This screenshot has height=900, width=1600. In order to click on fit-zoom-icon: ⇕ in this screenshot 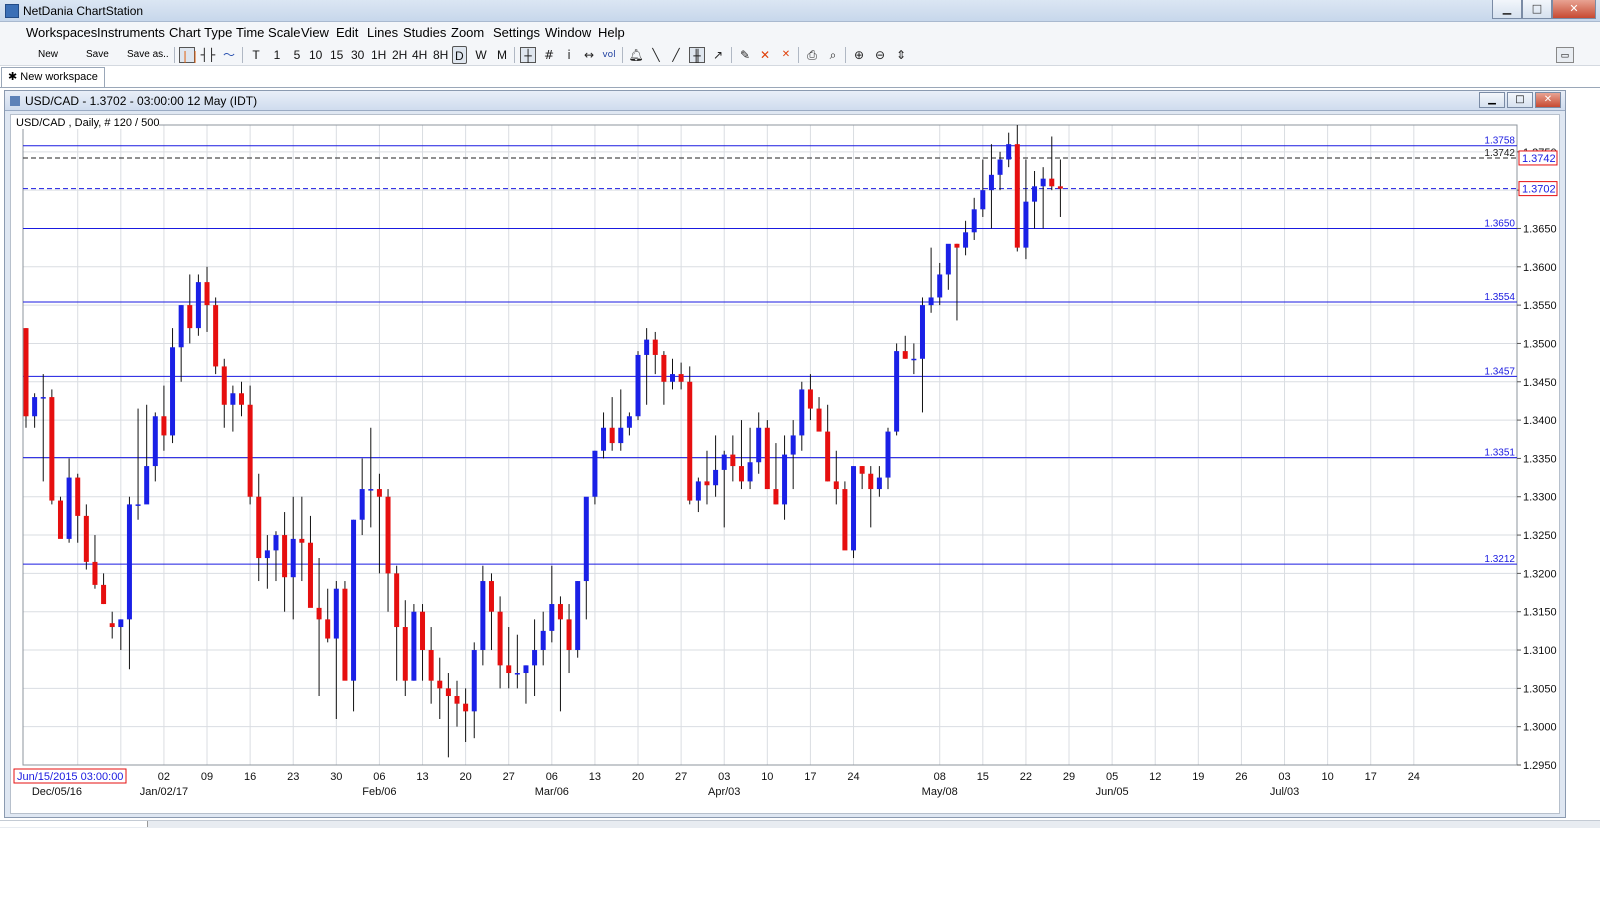, I will do `click(901, 55)`.